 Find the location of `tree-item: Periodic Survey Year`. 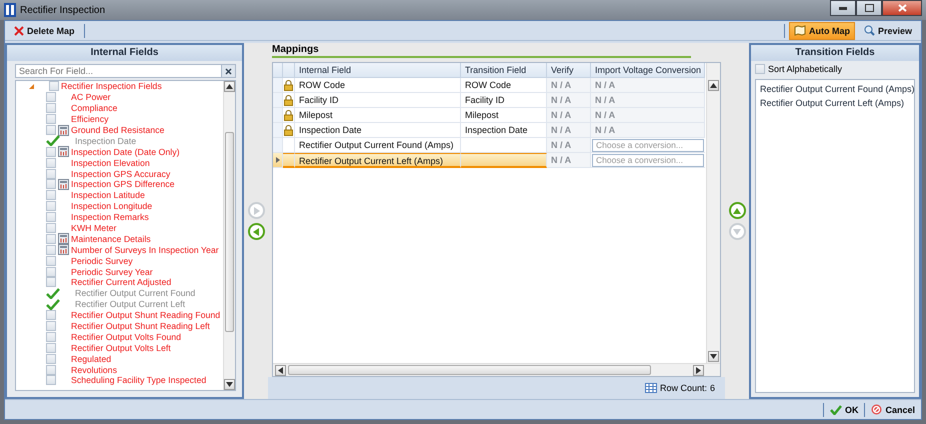

tree-item: Periodic Survey Year is located at coordinates (112, 271).